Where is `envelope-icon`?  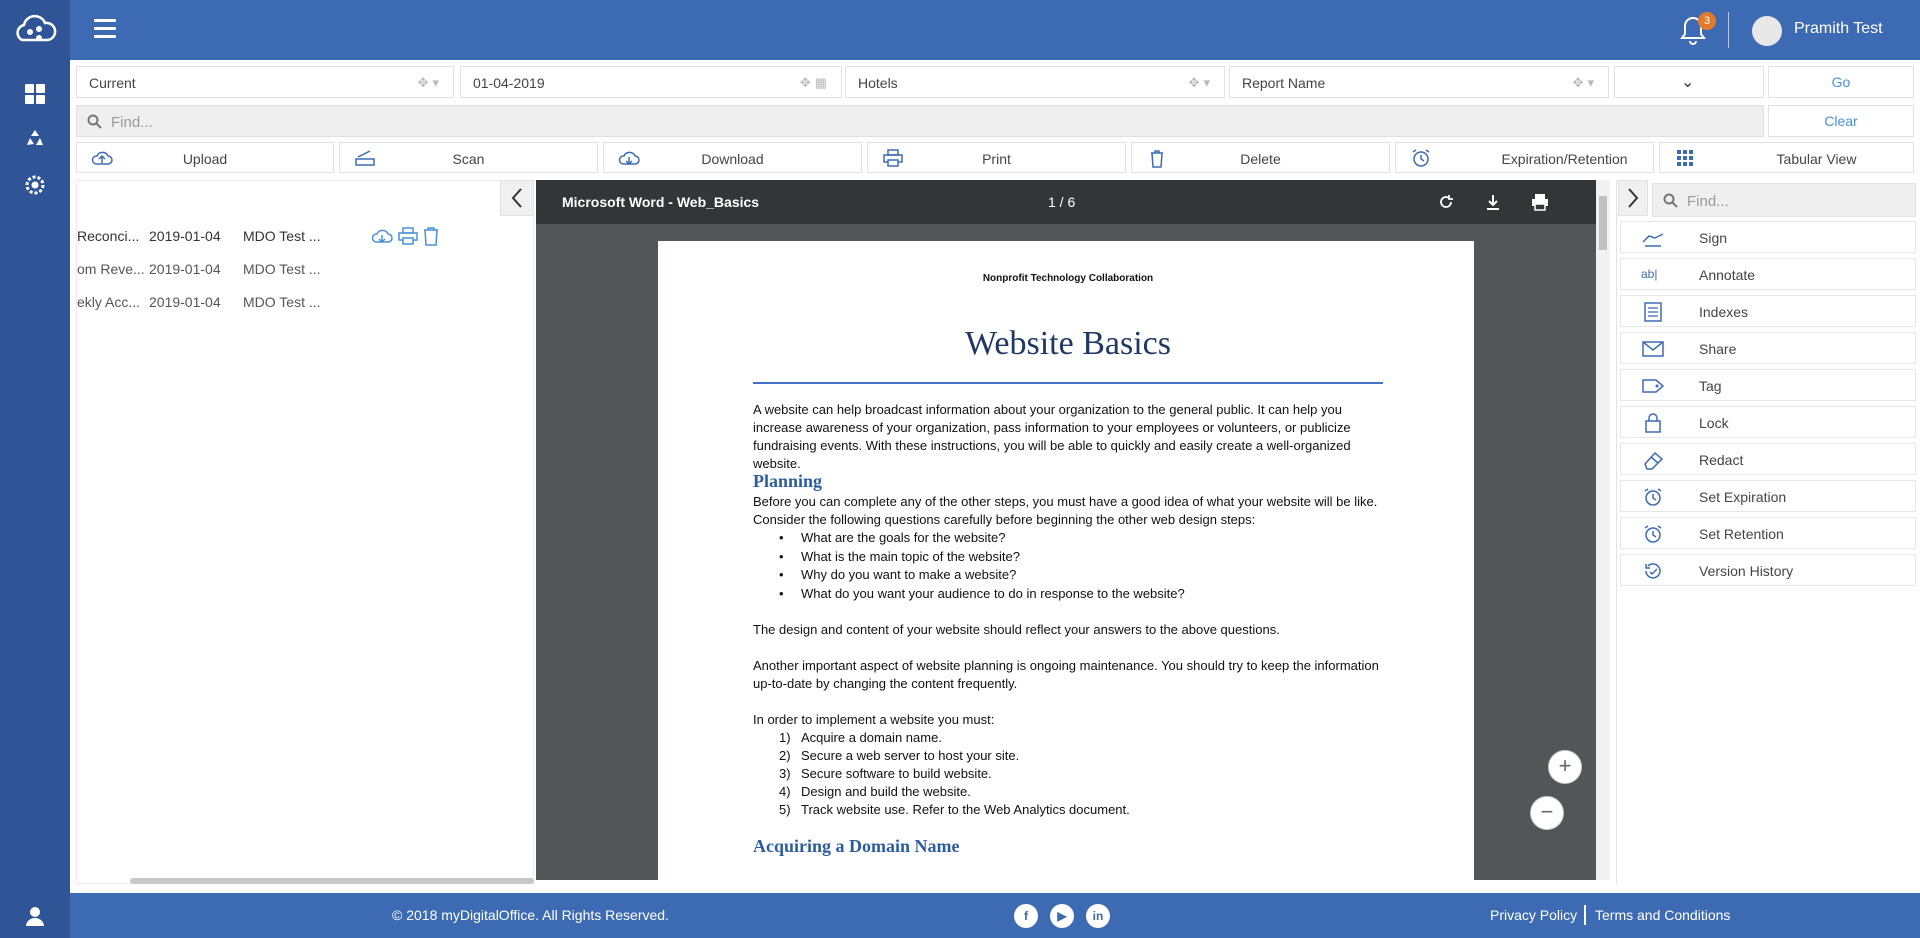 envelope-icon is located at coordinates (1653, 349).